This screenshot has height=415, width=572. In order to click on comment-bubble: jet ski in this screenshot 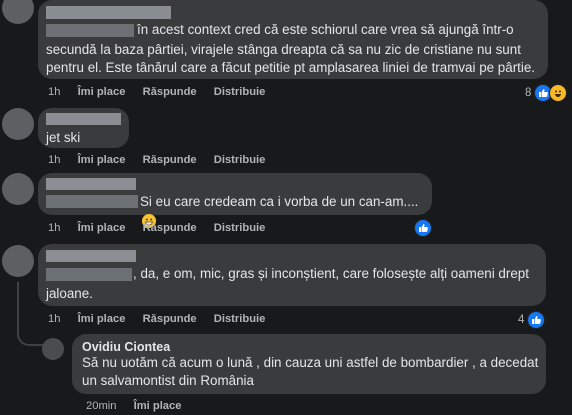, I will do `click(83, 128)`.